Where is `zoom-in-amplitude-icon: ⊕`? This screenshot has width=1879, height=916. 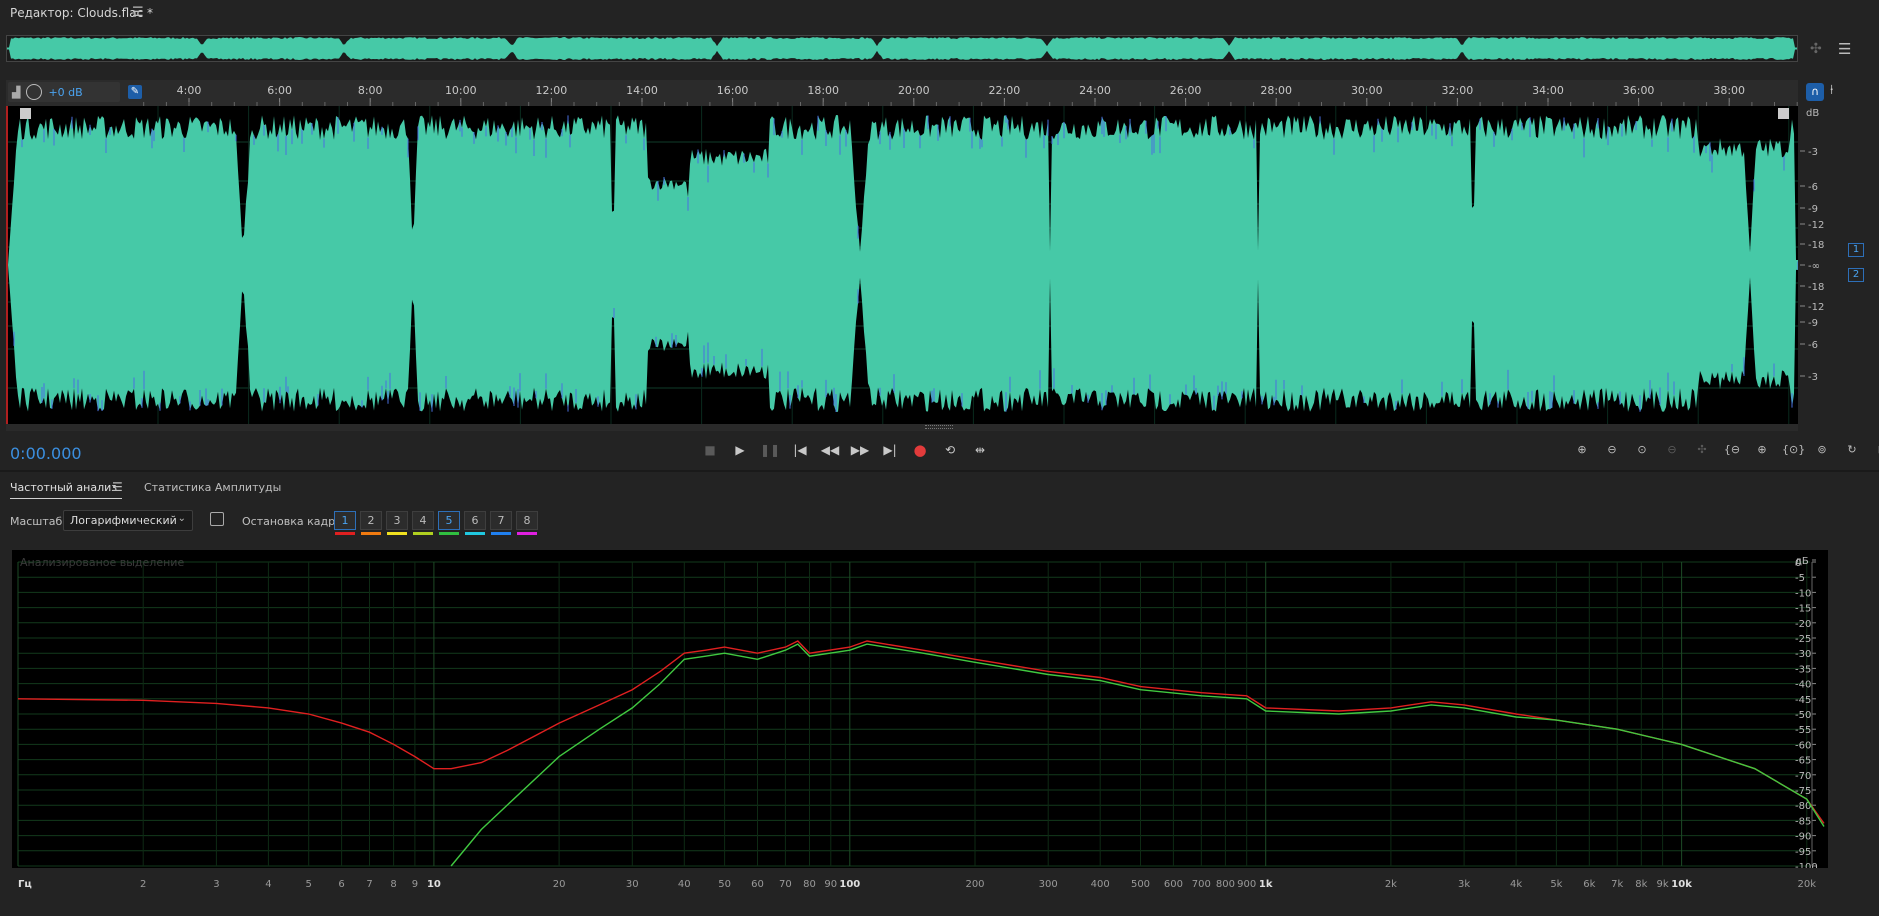 zoom-in-amplitude-icon: ⊕ is located at coordinates (1582, 450).